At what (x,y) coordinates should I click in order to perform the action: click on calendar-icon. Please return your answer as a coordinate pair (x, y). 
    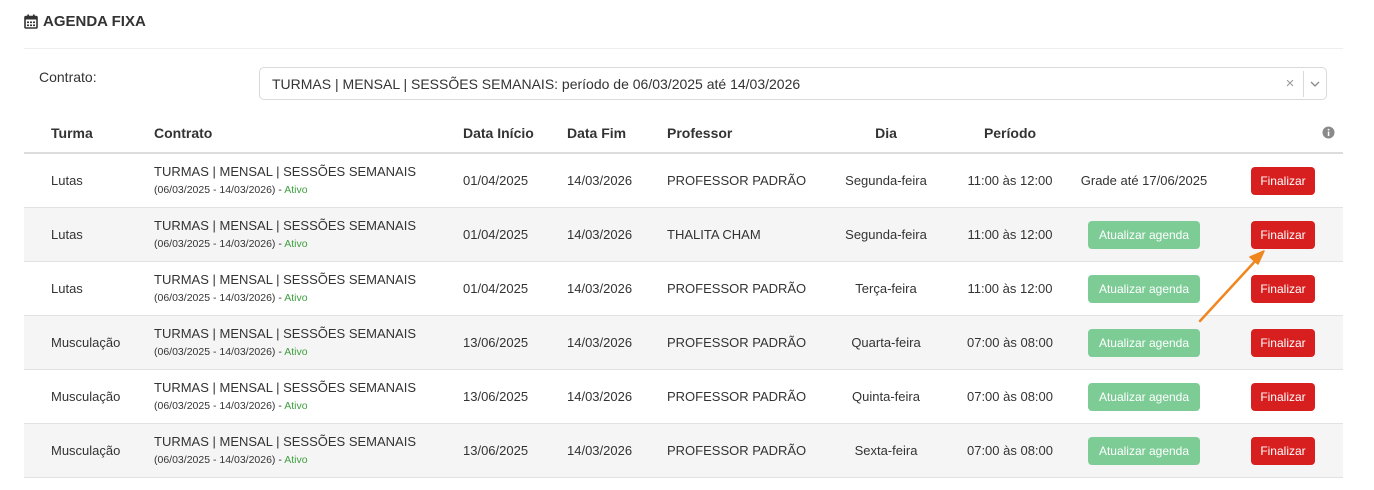
    Looking at the image, I should click on (31, 21).